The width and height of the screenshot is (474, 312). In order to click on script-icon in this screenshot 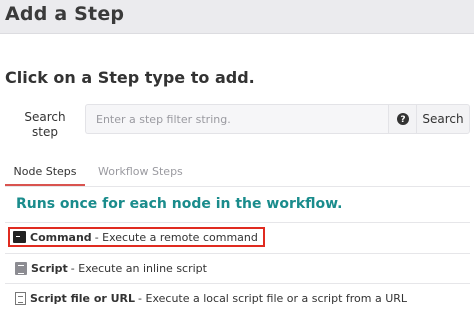, I will do `click(21, 268)`.